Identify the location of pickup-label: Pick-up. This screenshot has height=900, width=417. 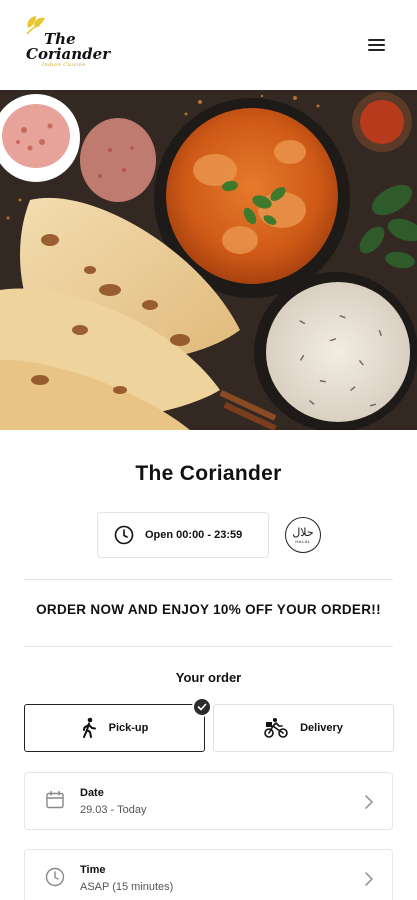
(128, 728).